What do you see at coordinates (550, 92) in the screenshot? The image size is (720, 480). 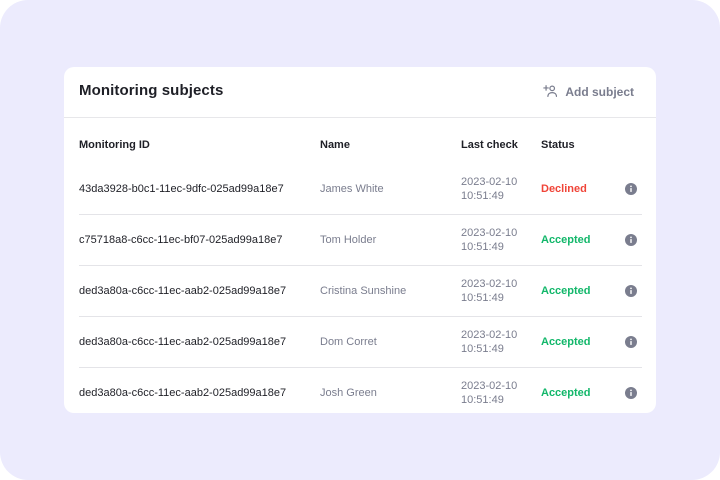 I see `add-user-icon` at bounding box center [550, 92].